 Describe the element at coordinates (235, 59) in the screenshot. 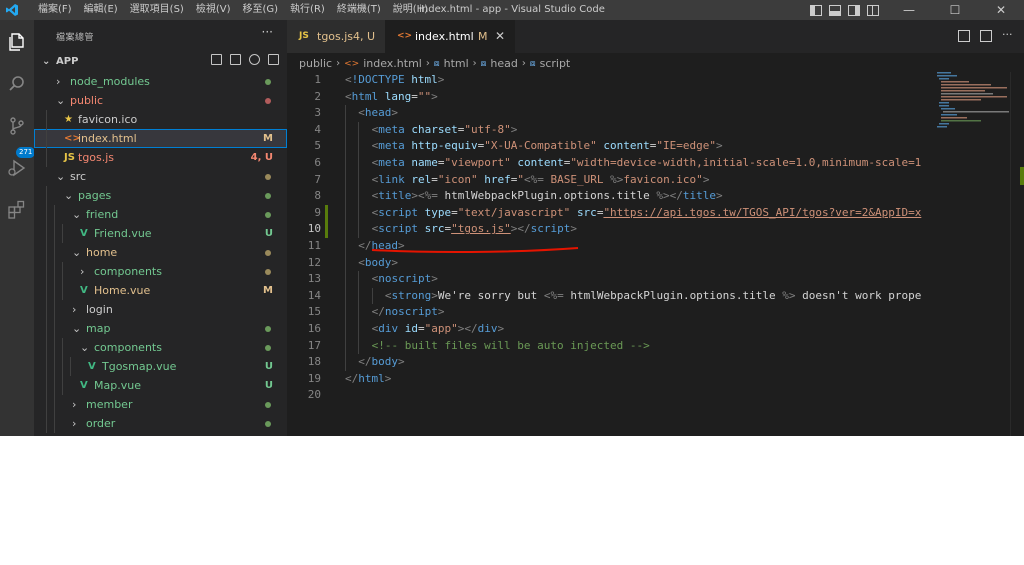

I see `new-folder-icon` at that location.